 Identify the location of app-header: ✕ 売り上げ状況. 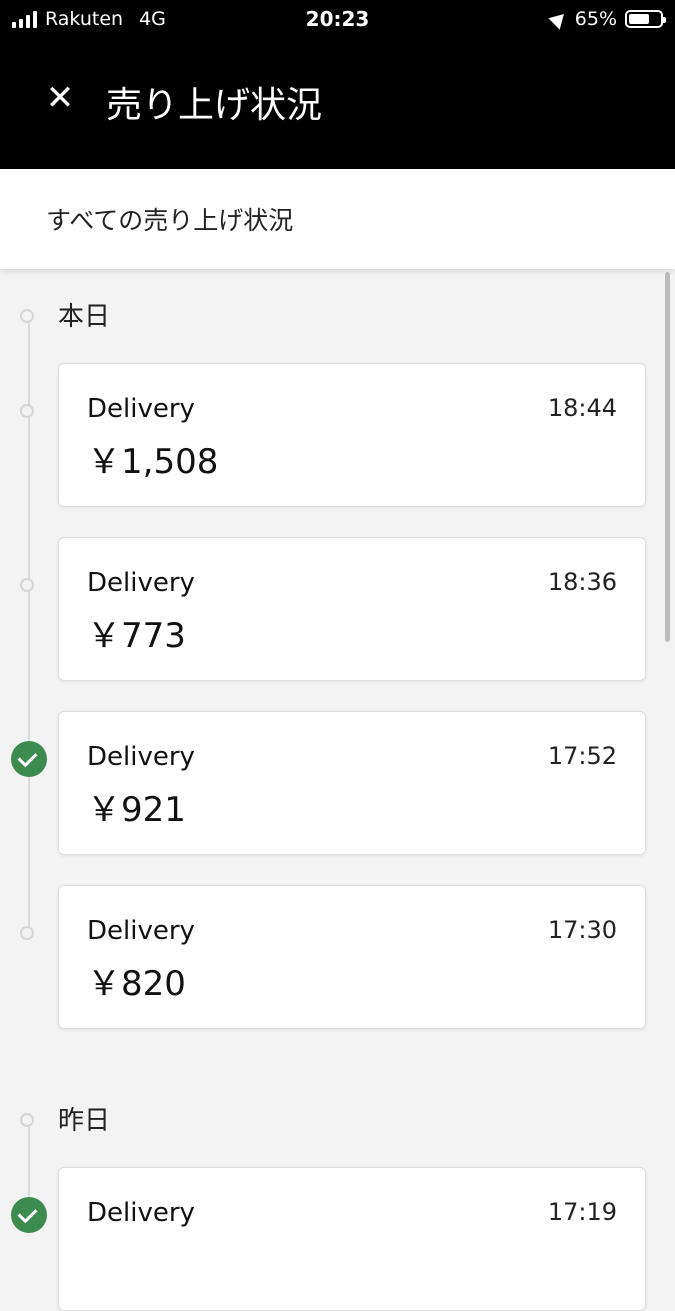
(337, 100).